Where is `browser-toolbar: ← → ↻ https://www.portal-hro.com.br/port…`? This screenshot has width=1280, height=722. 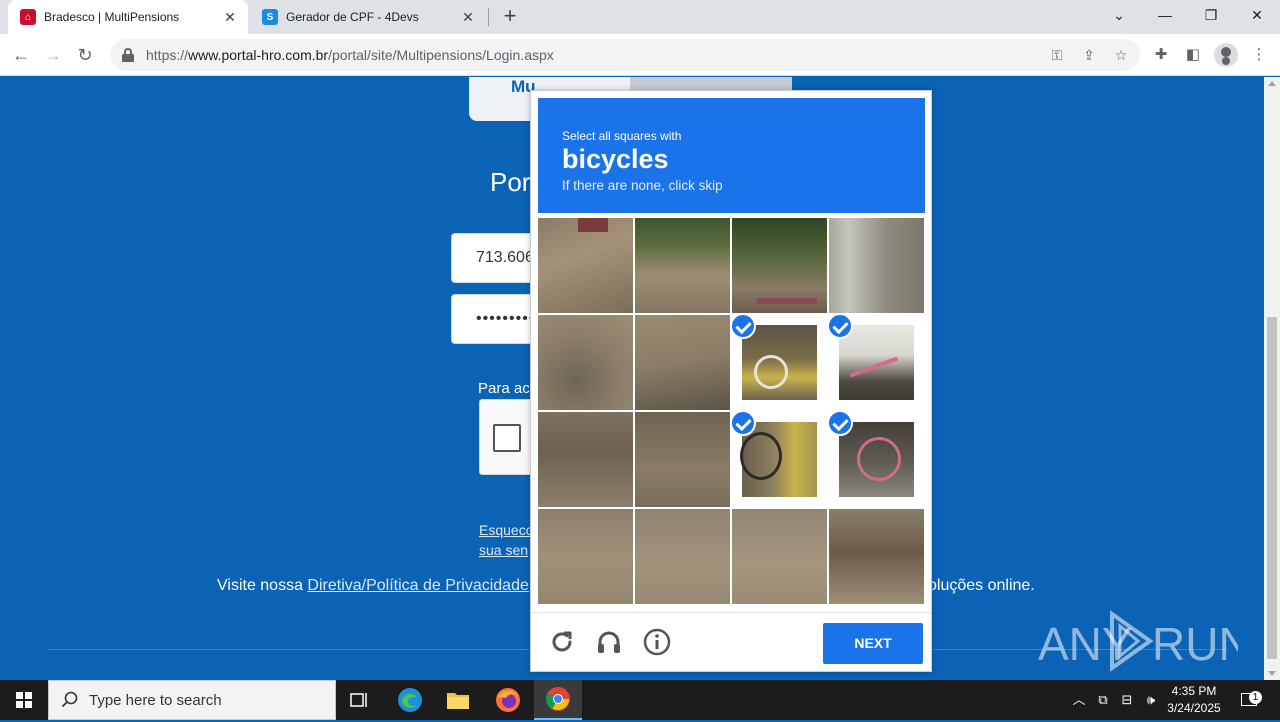
browser-toolbar: ← → ↻ https://www.portal-hro.com.br/port… is located at coordinates (640, 55).